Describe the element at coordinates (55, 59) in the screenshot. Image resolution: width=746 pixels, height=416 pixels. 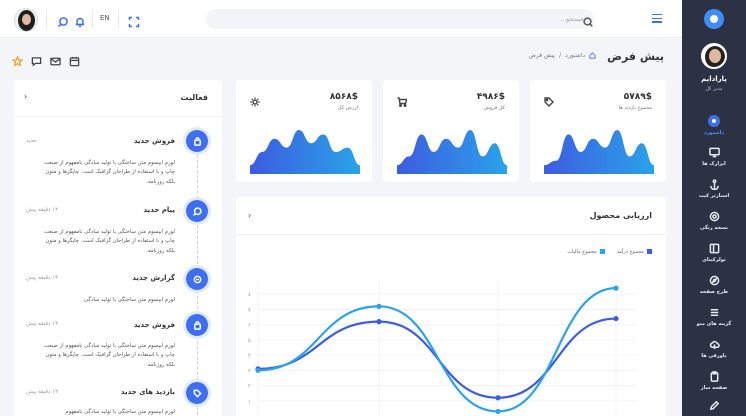
I see `mail-icon` at that location.